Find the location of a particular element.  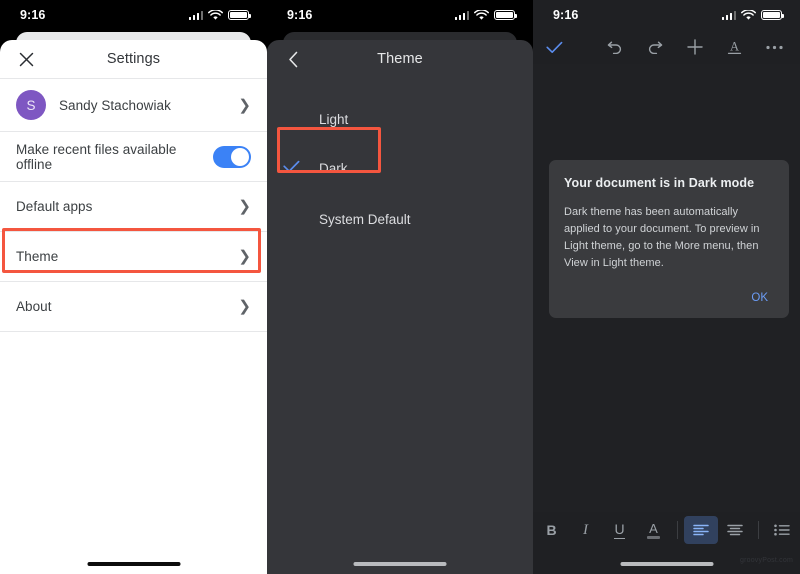

avatar: S is located at coordinates (31, 105).